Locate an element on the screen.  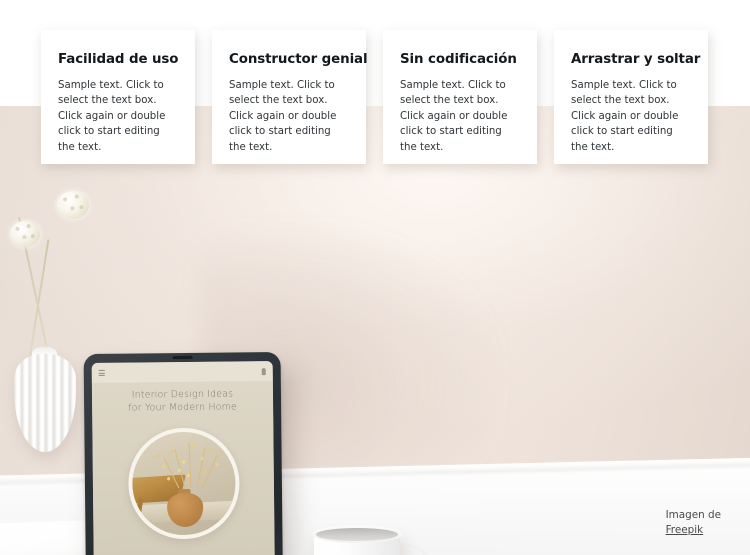
tablet-camera-icon is located at coordinates (182, 357).